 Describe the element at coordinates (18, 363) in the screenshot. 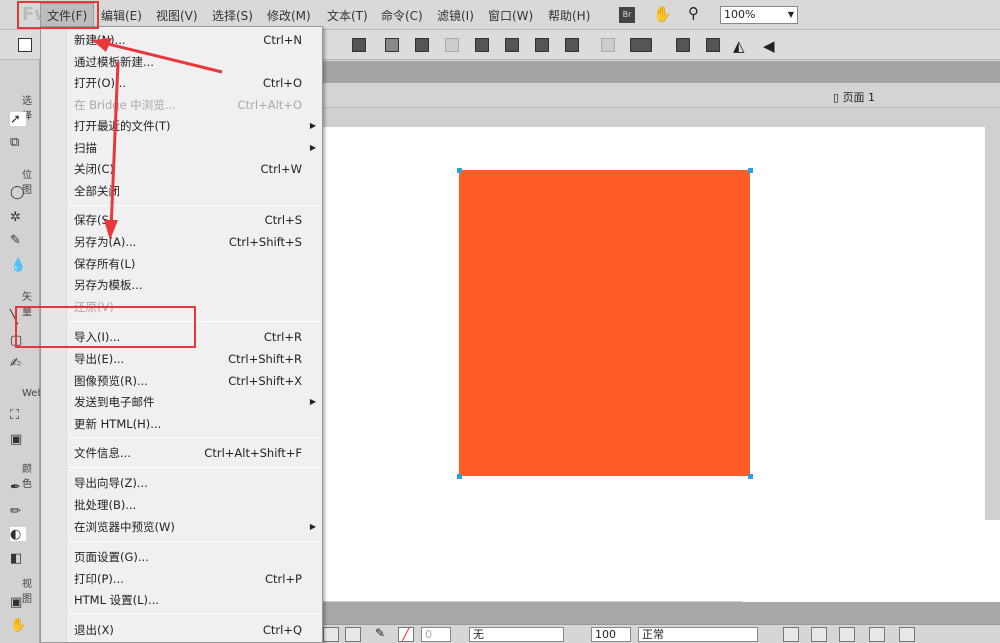

I see `freeform-tool-icon: ✍` at that location.